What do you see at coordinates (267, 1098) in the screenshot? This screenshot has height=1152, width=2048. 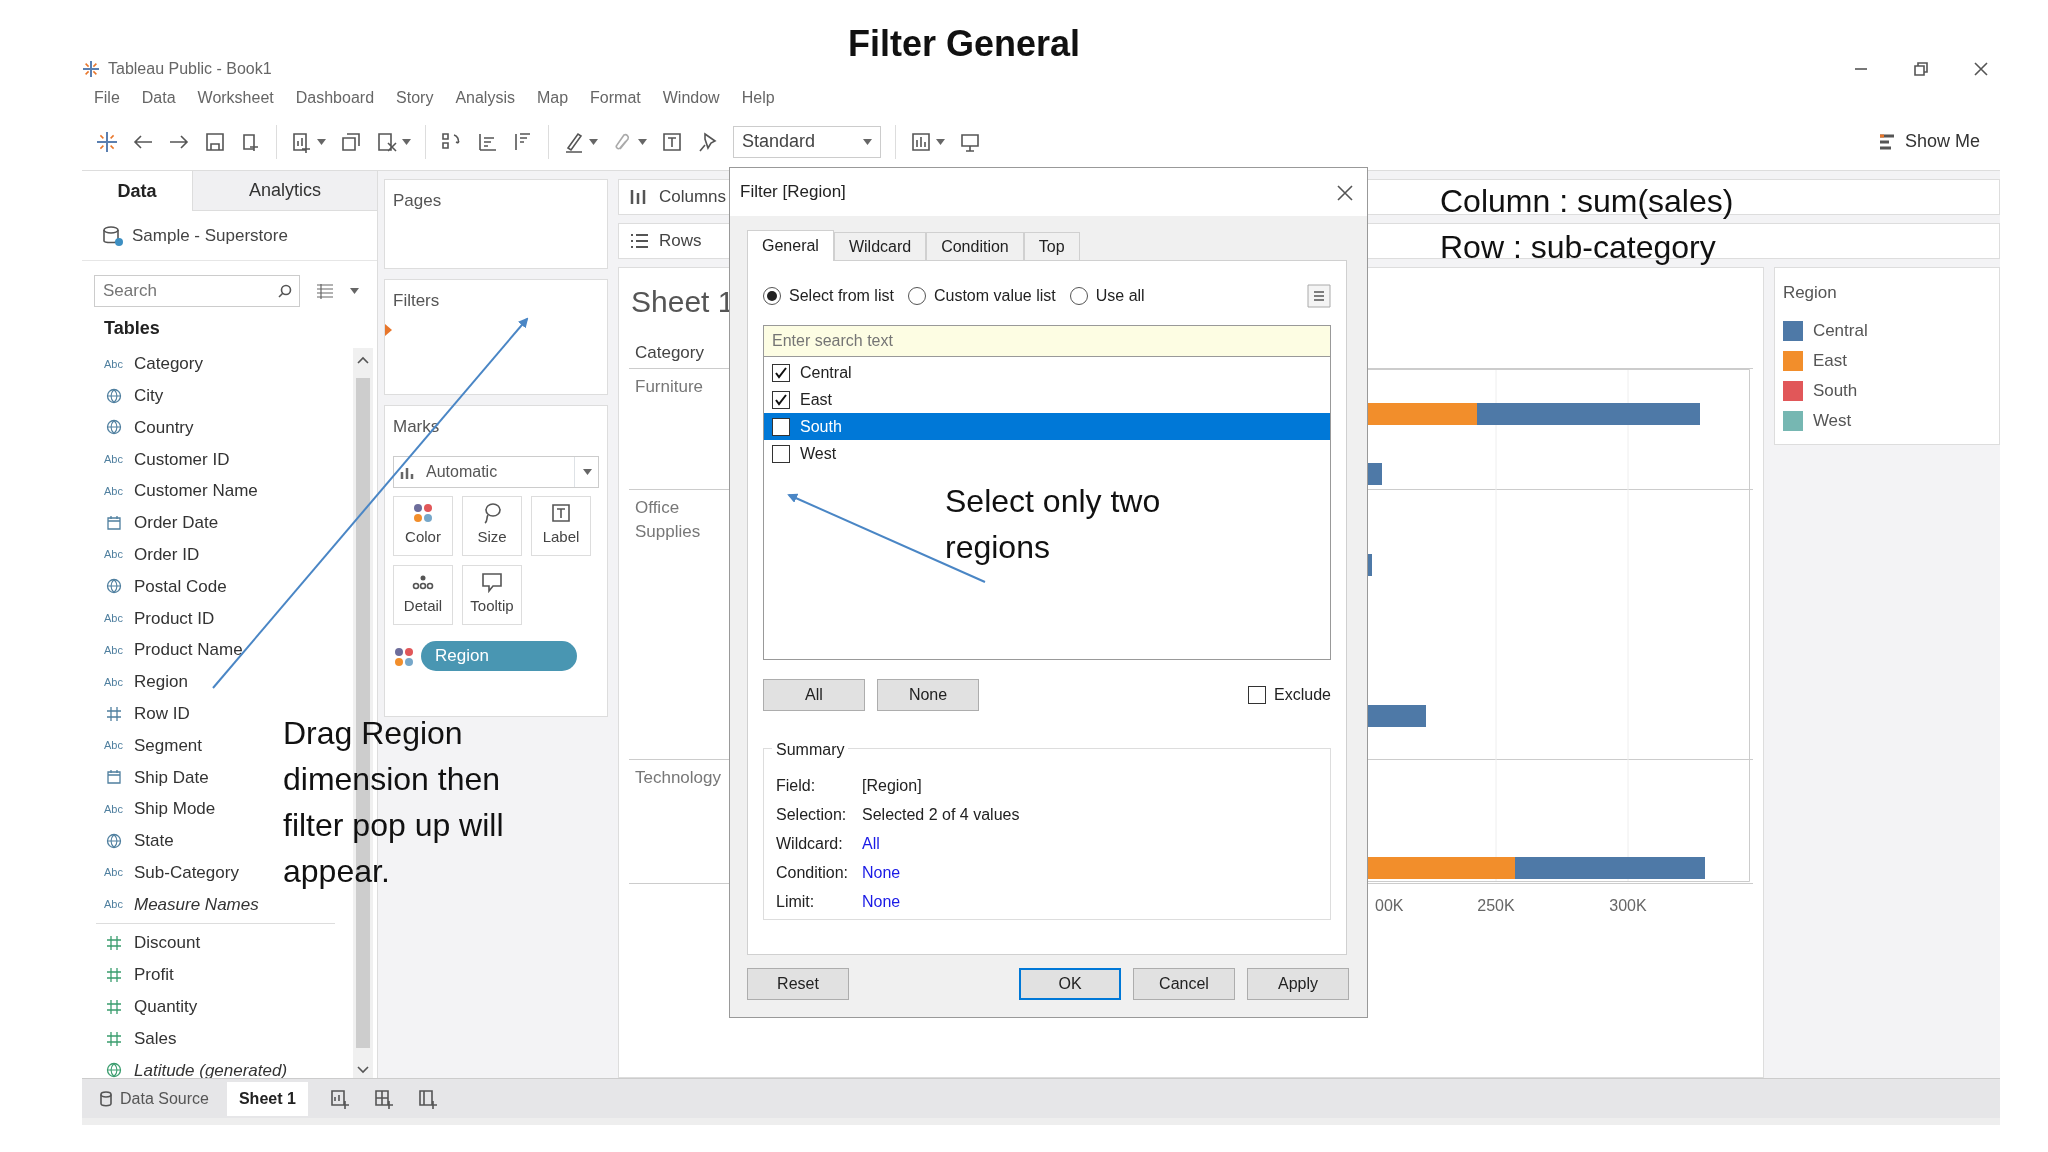 I see `sheet-tab: Sheet 1` at bounding box center [267, 1098].